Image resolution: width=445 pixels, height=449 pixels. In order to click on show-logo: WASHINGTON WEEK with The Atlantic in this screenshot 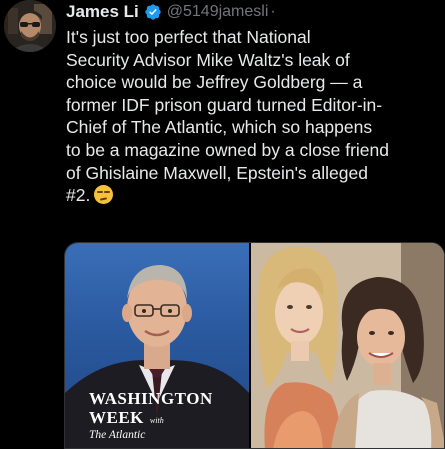, I will do `click(154, 415)`.